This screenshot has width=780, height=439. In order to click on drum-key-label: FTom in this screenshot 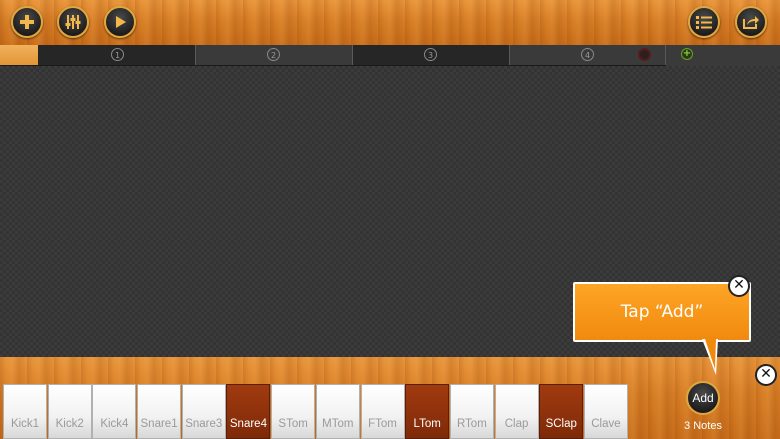, I will do `click(382, 424)`.